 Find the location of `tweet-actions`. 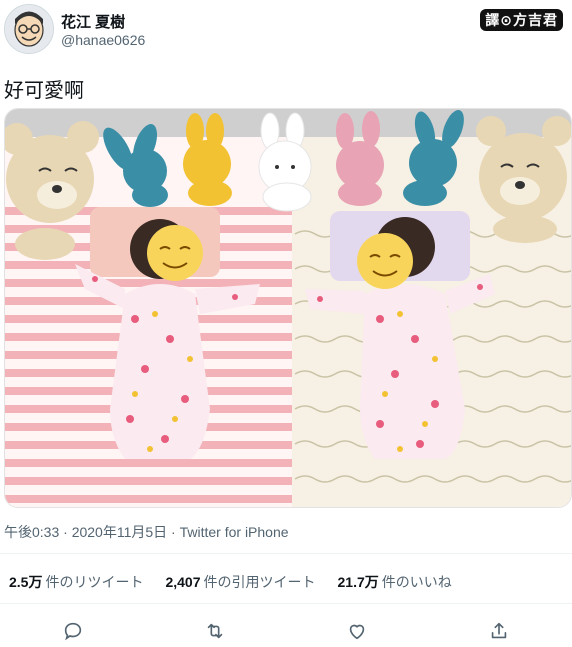

tweet-actions is located at coordinates (286, 631).